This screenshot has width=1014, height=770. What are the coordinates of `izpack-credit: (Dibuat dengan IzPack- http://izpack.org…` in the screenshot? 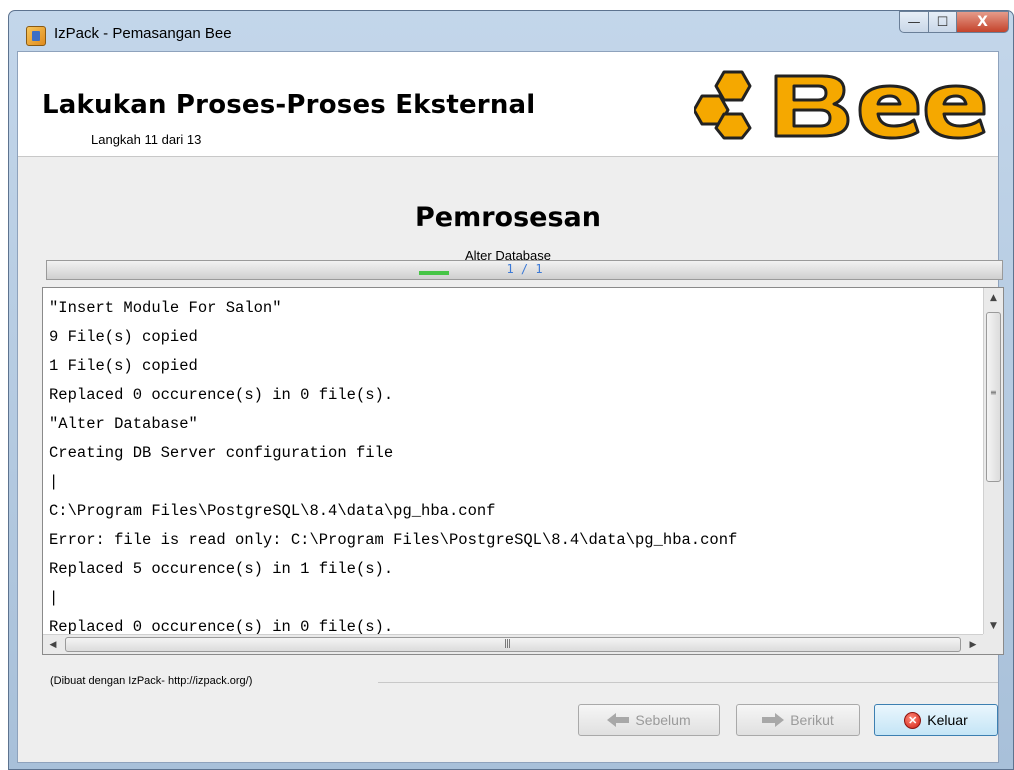 It's located at (154, 681).